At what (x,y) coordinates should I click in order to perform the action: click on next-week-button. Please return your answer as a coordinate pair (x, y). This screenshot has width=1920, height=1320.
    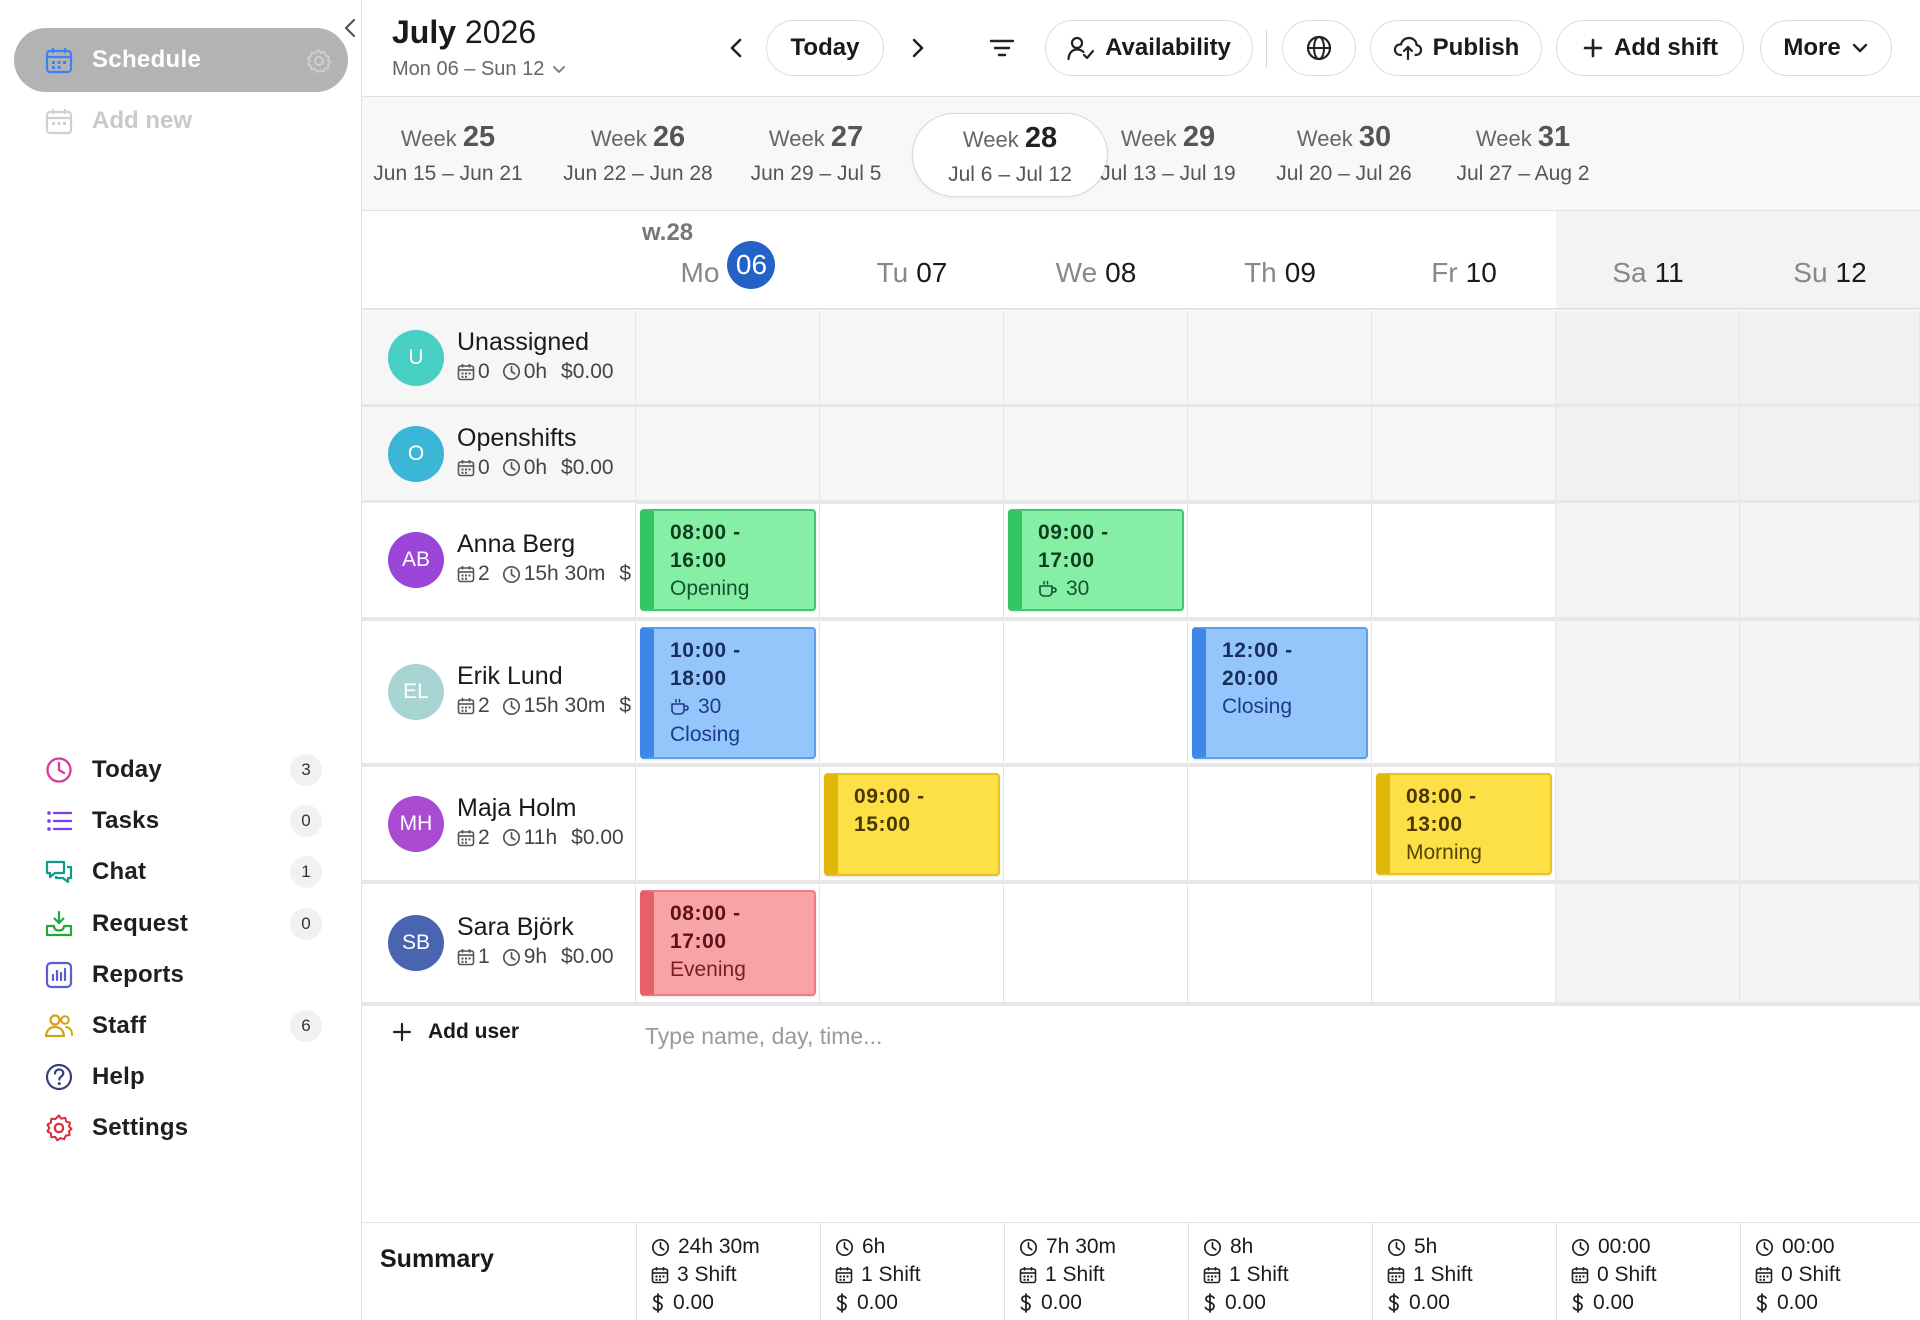
    Looking at the image, I should click on (918, 48).